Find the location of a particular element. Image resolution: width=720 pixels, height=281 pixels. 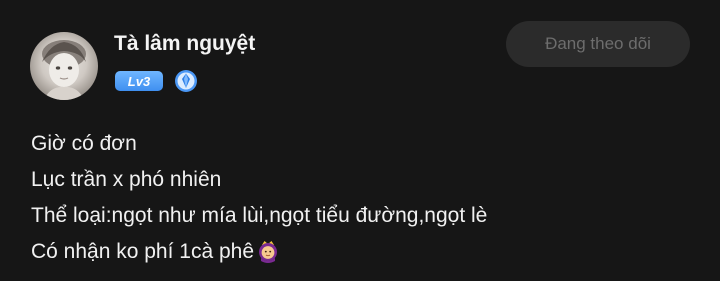

badge-row: Lv3 is located at coordinates (156, 81).